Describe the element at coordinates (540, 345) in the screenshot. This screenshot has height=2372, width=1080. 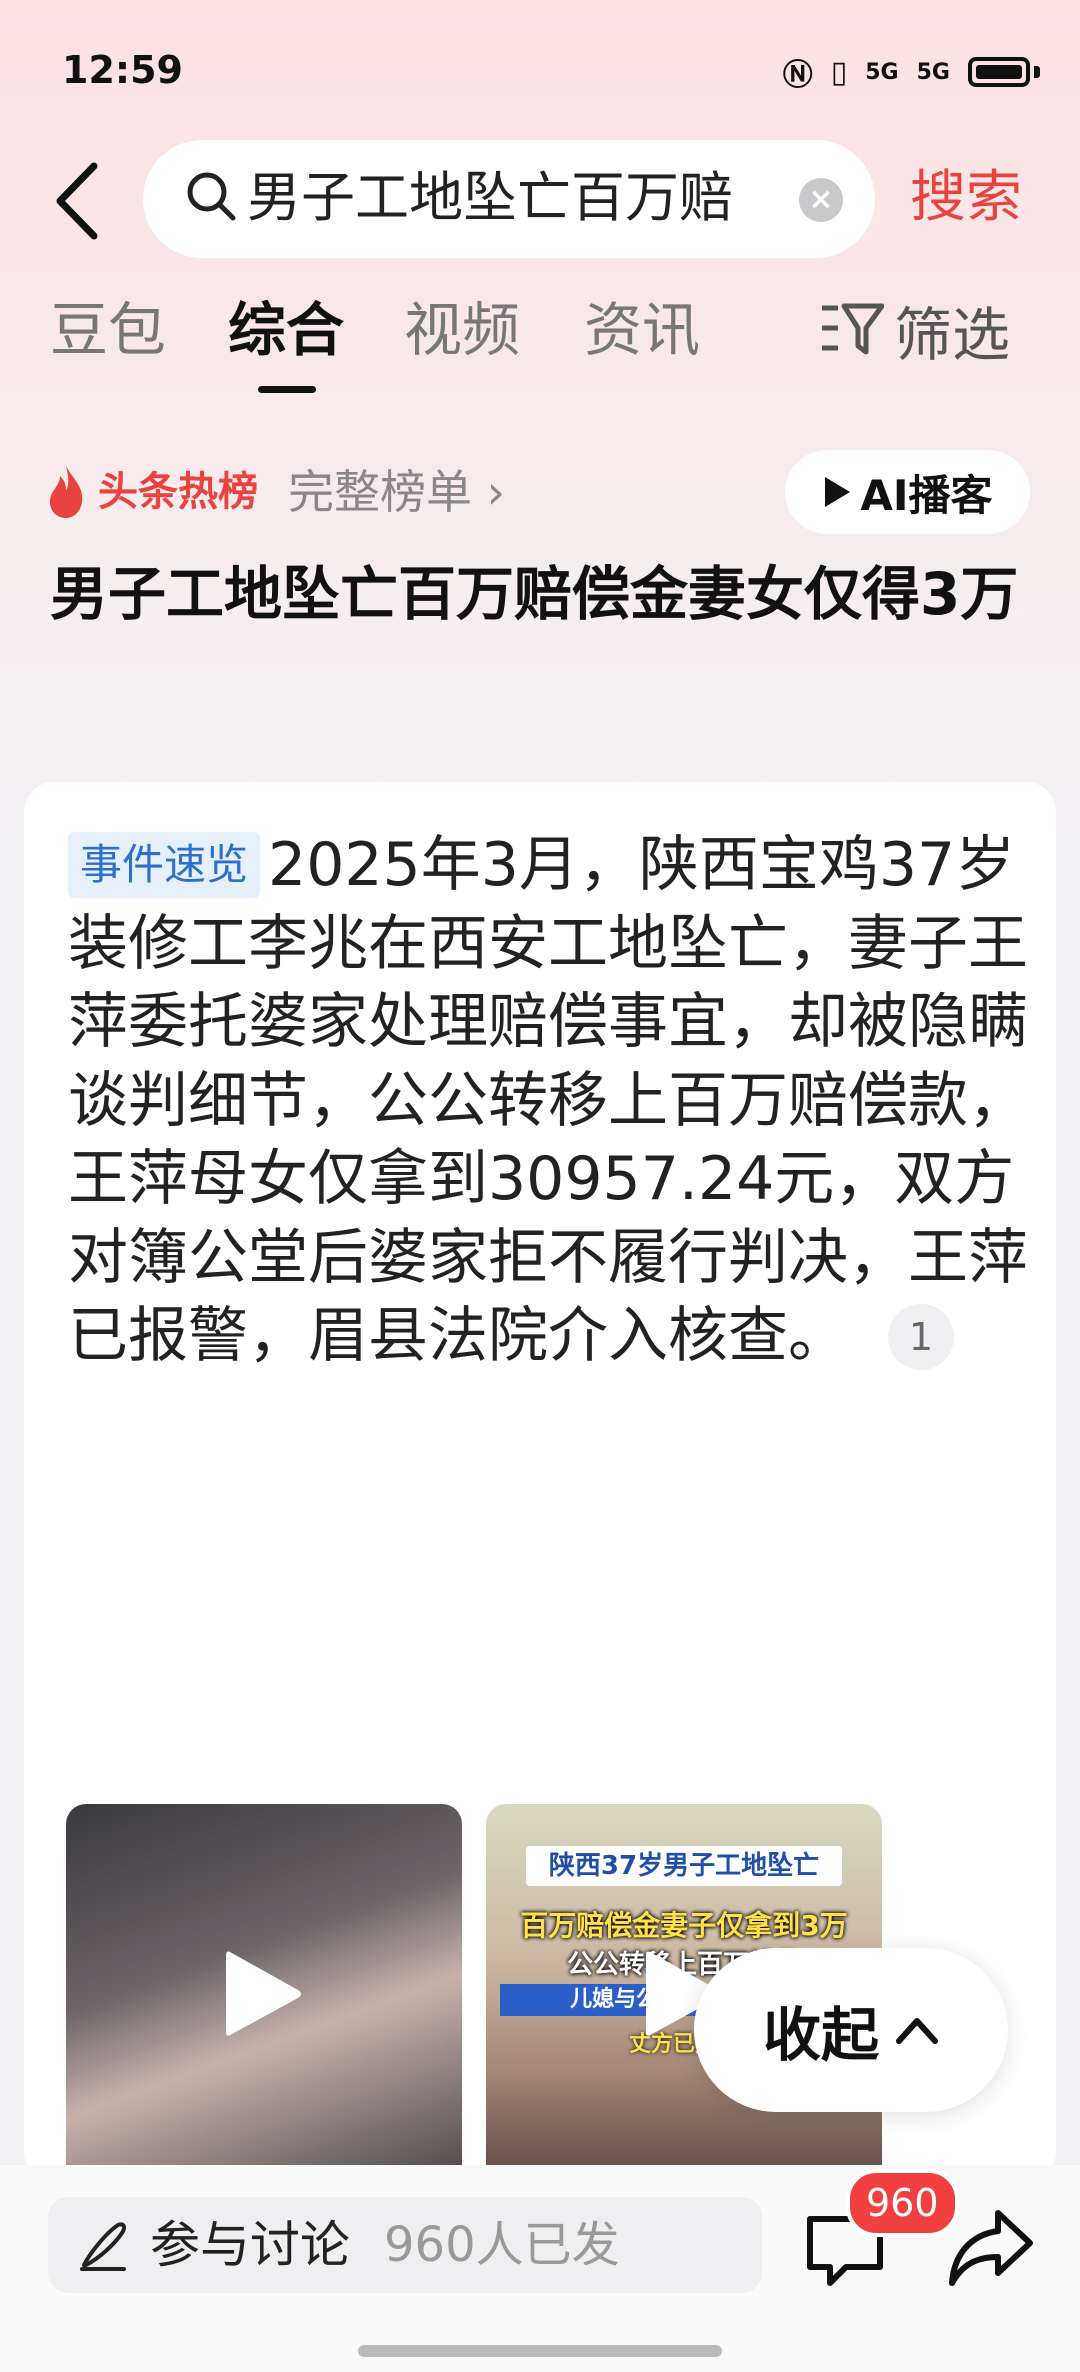
I see `search-tabs: 豆包 综合 视频 资讯 筛选` at that location.